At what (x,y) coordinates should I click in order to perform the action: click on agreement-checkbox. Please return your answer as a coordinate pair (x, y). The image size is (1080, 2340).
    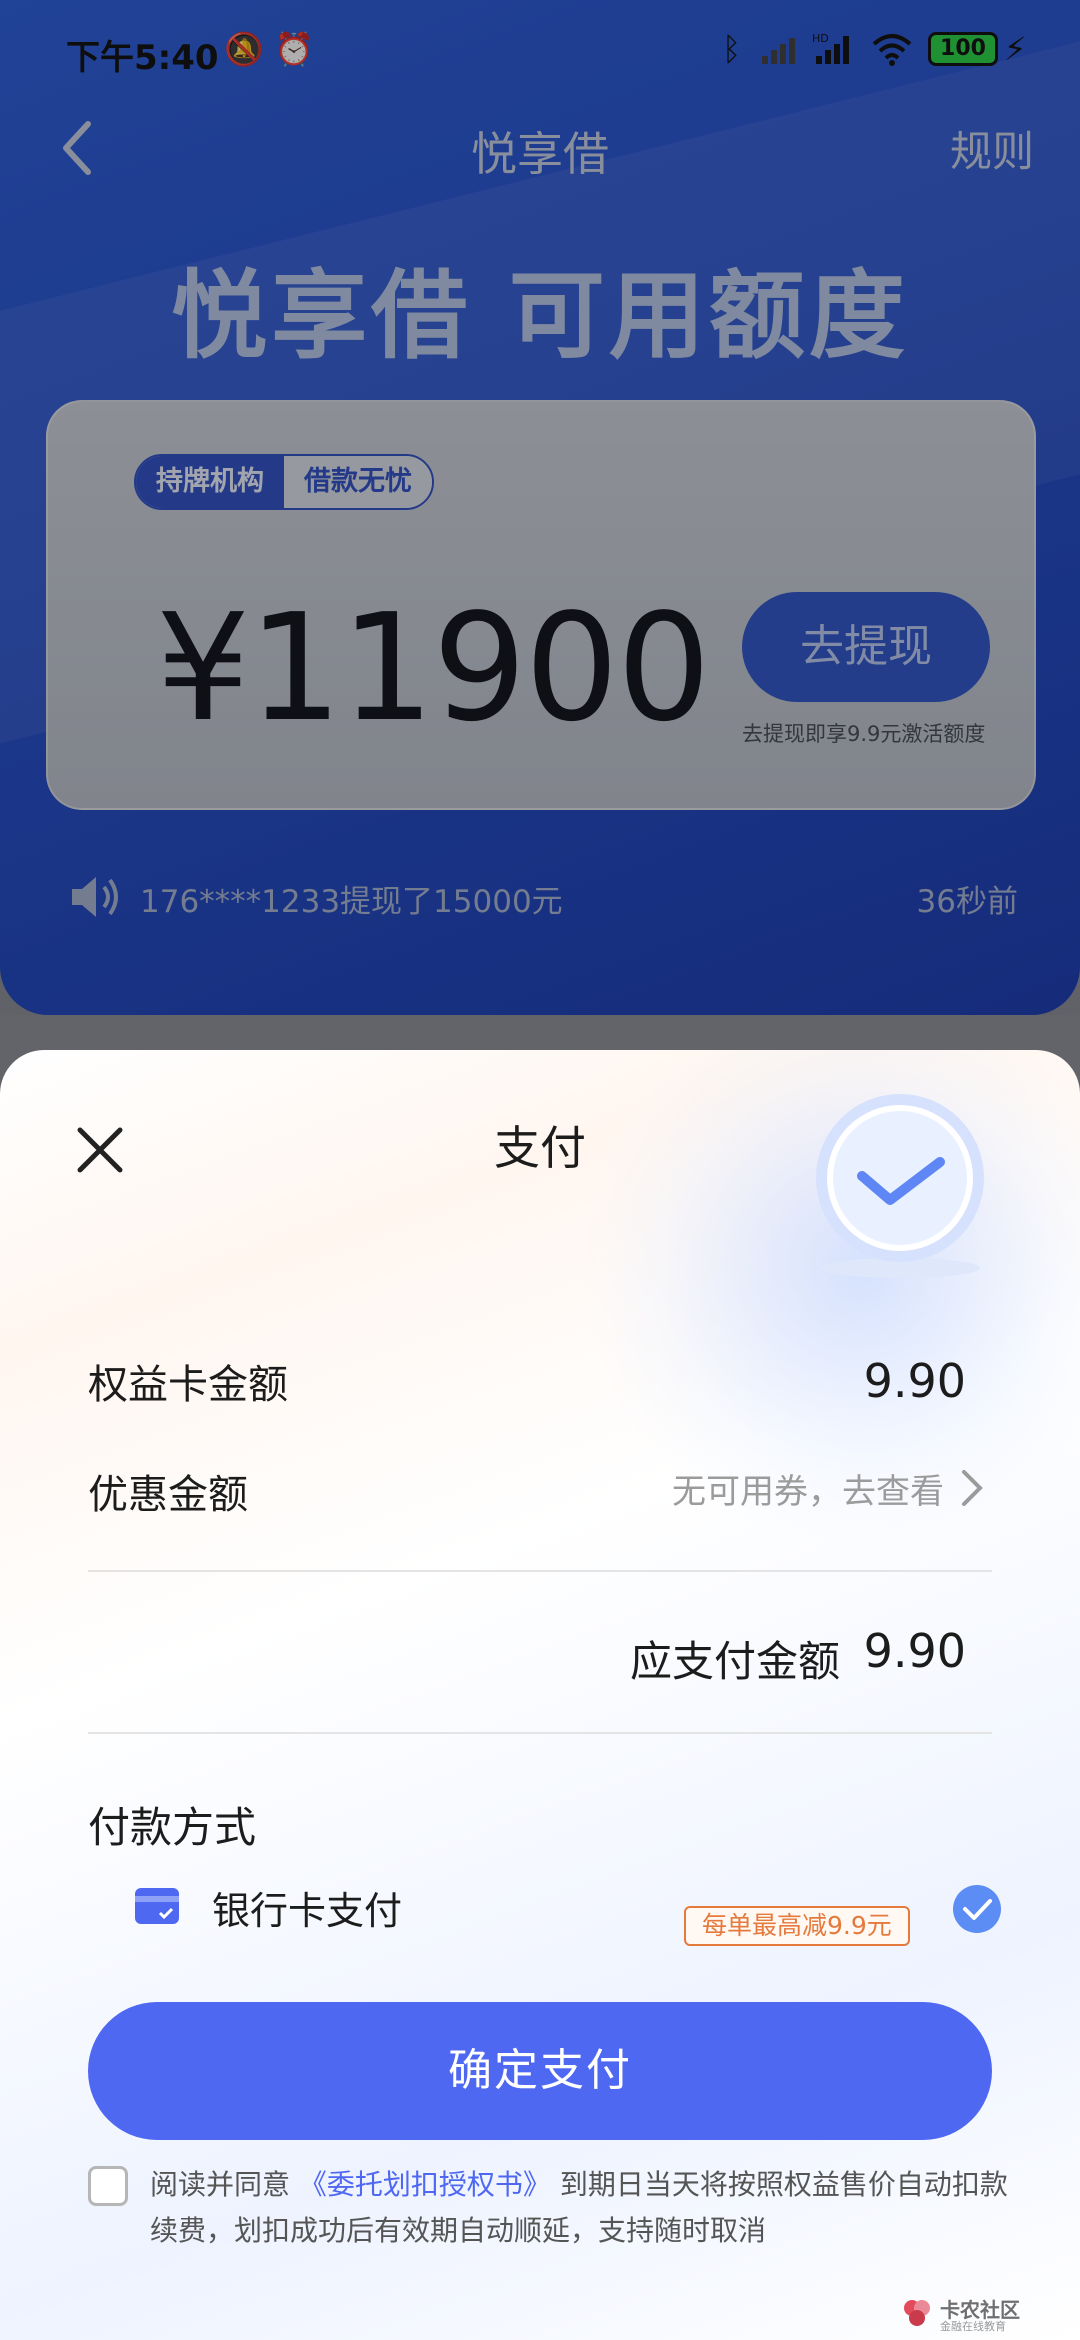
    Looking at the image, I should click on (108, 2186).